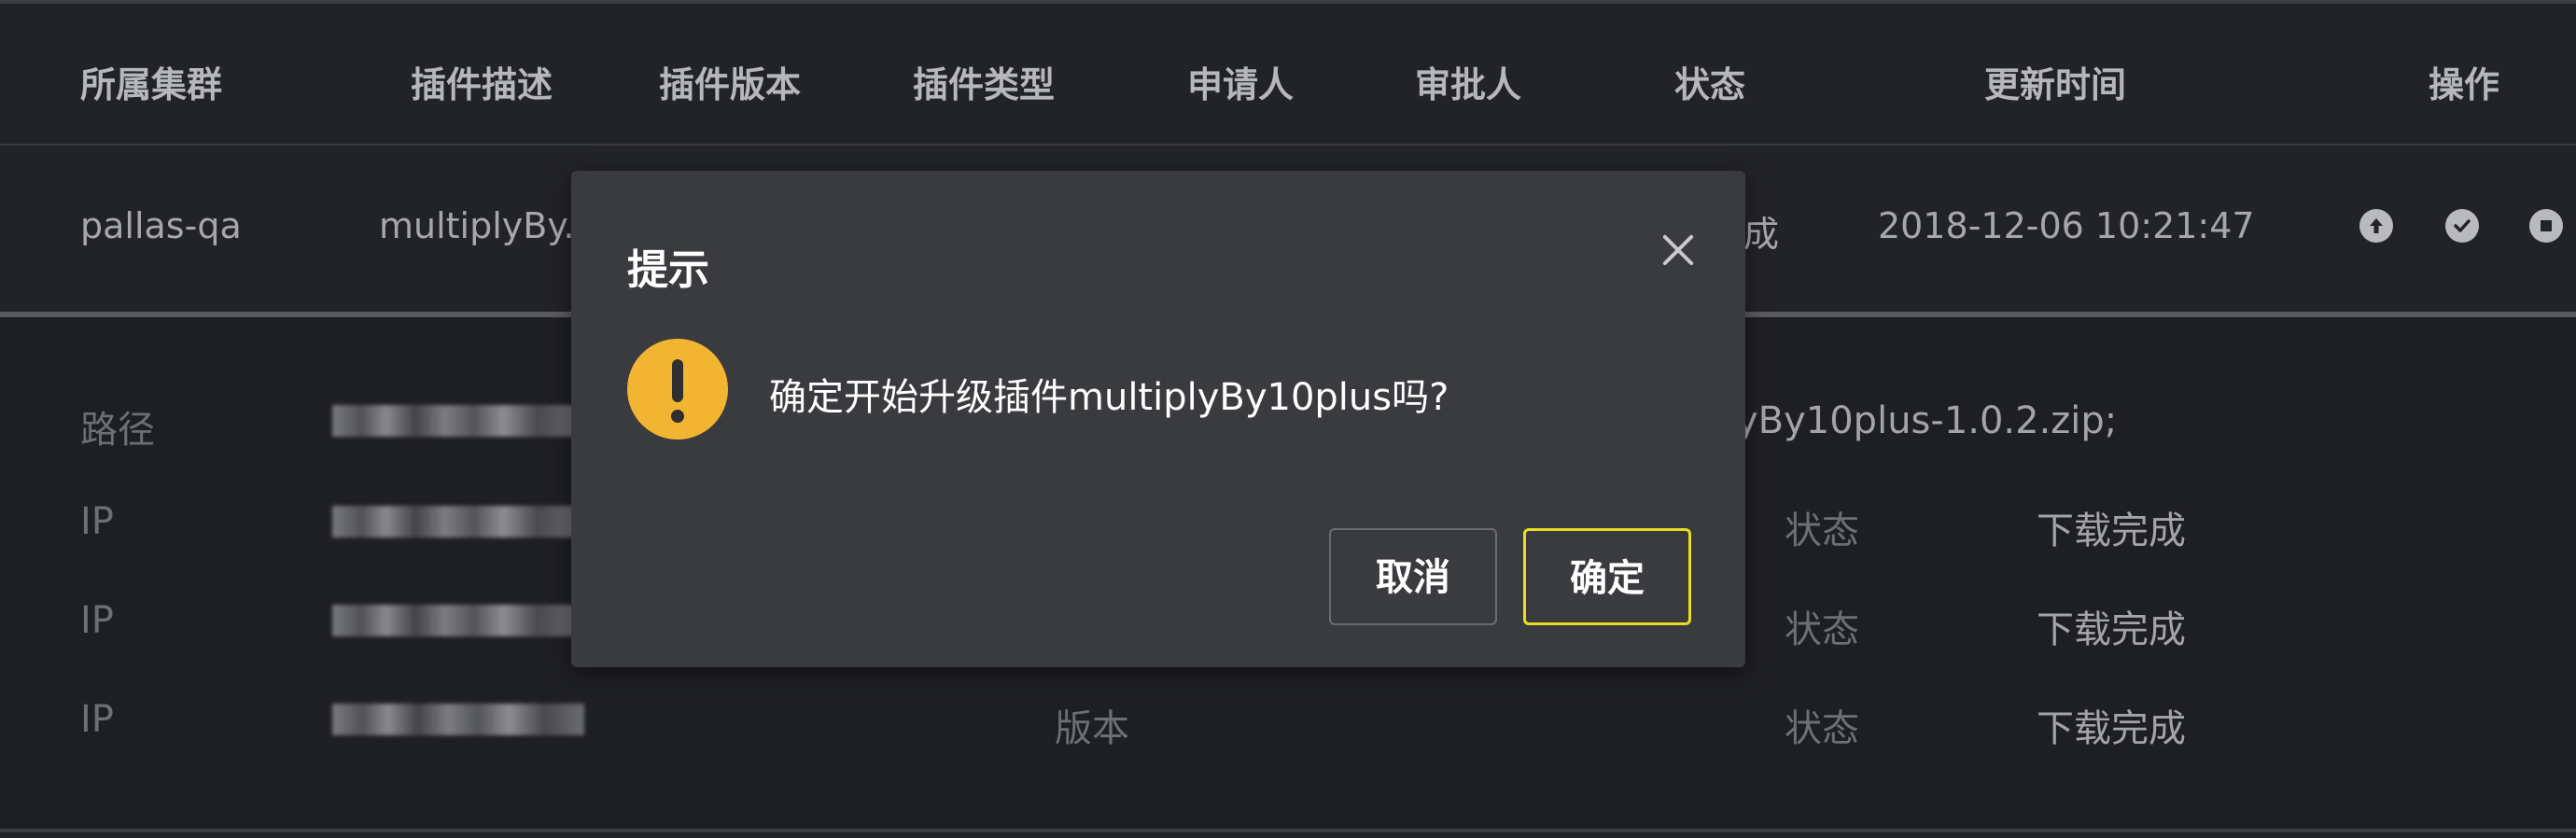  Describe the element at coordinates (2464, 84) in the screenshot. I see `header-actions: 操作` at that location.